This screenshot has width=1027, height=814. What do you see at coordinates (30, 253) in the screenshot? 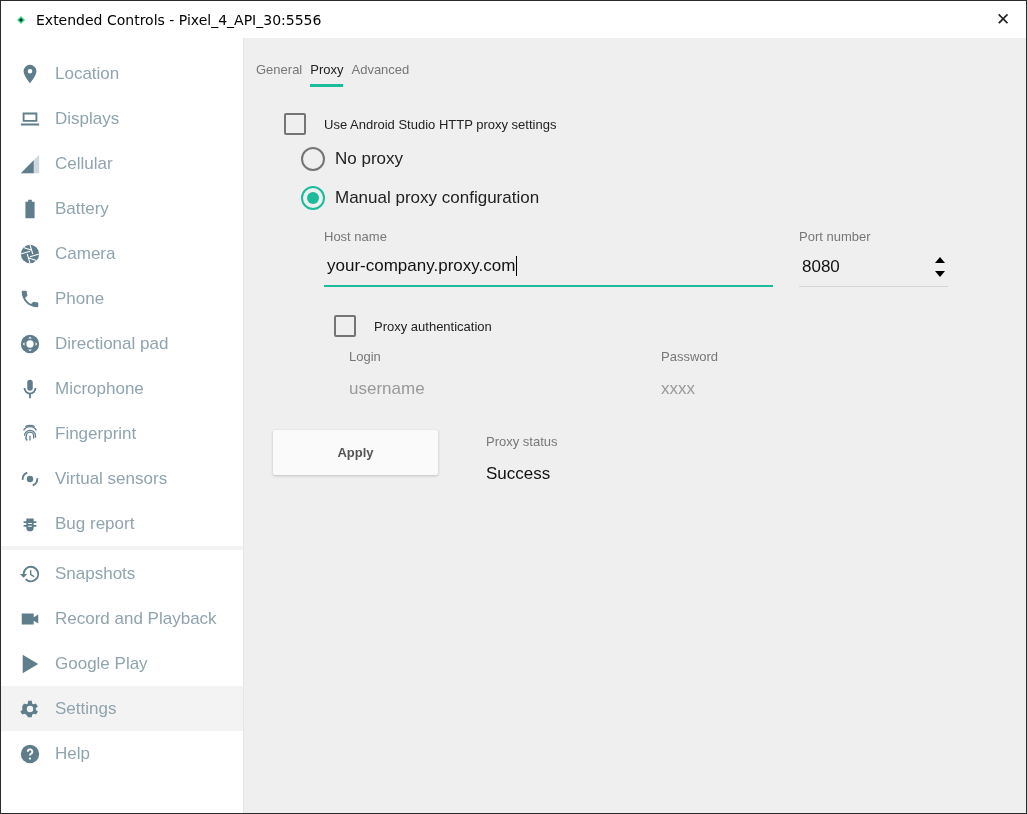
I see `camera-shutter-icon` at bounding box center [30, 253].